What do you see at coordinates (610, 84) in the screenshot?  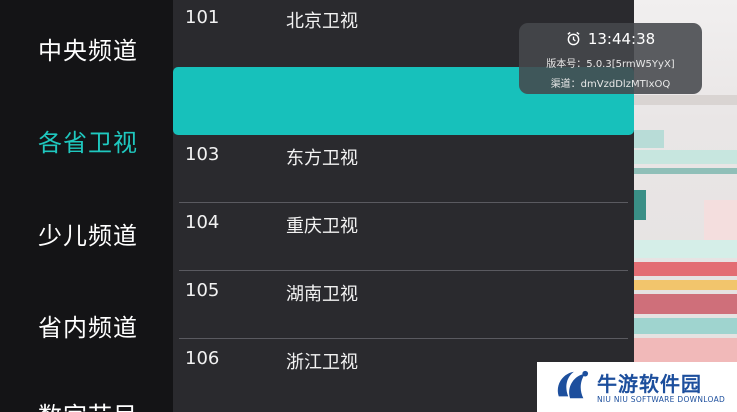 I see `channel-id-label: 渠道：dmVzdDlzMTIxOQ` at bounding box center [610, 84].